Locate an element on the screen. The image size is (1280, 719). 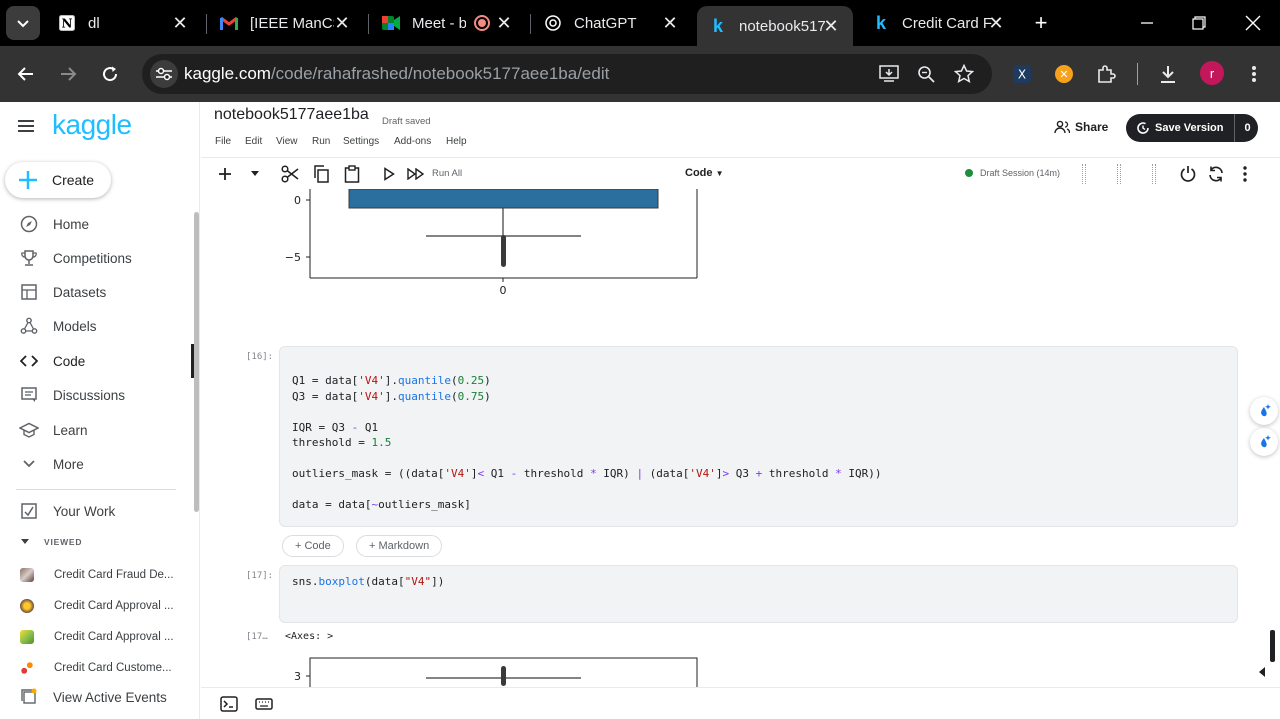
sidebar-scrollbar is located at coordinates (196, 362).